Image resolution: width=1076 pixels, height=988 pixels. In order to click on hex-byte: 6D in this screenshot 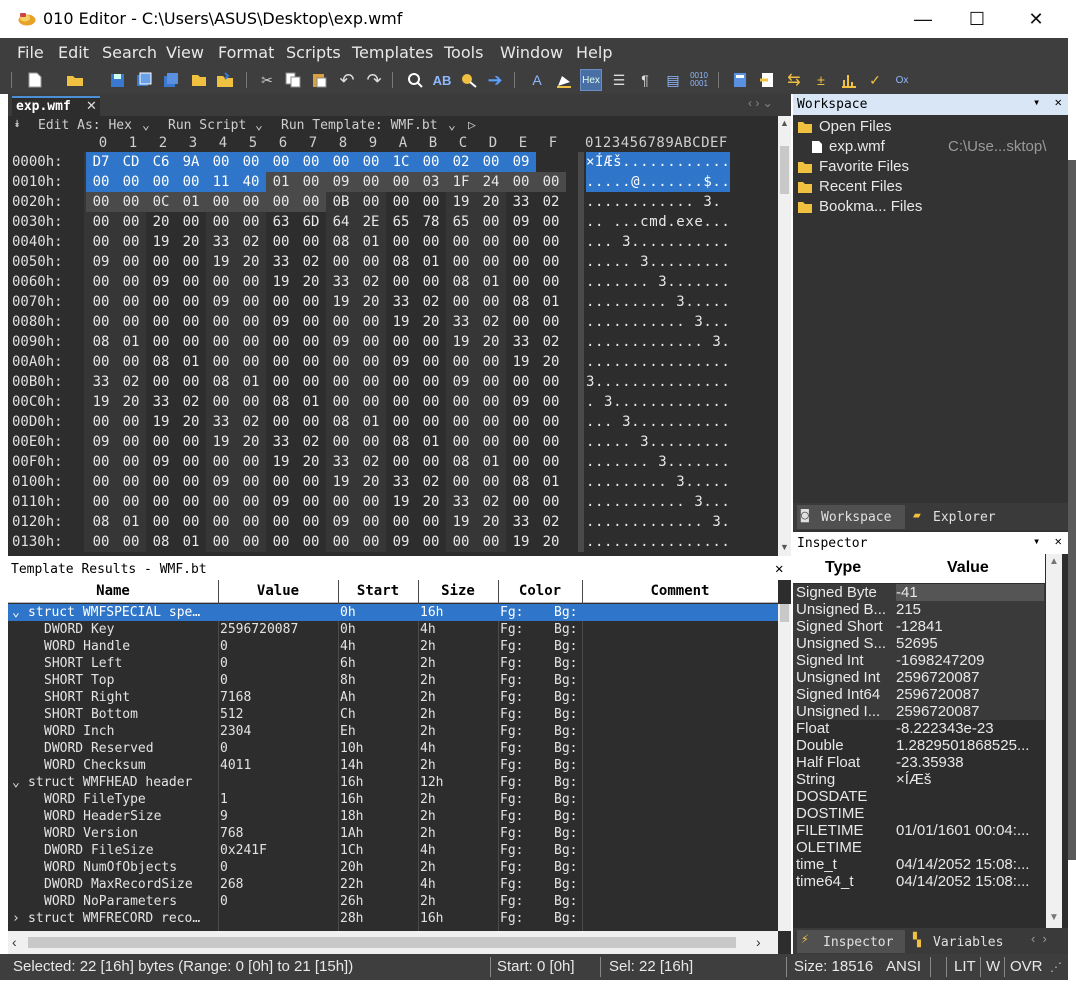, I will do `click(311, 222)`.